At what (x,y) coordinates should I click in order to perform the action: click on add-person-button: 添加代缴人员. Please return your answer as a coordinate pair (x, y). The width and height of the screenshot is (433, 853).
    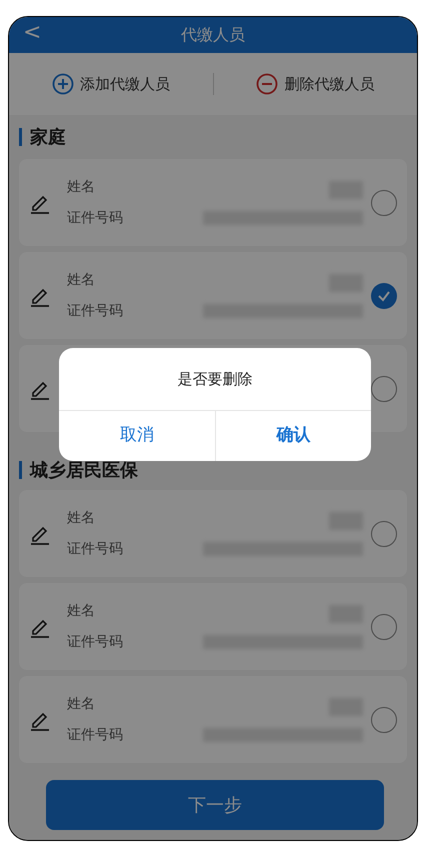
    Looking at the image, I should click on (110, 84).